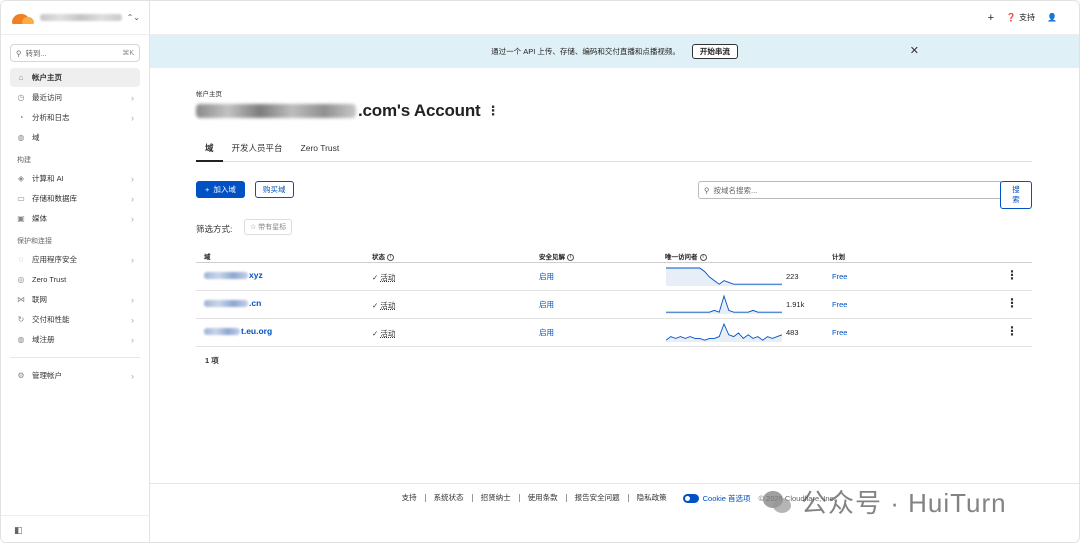 Image resolution: width=1080 pixels, height=543 pixels. I want to click on sidebar-item-registrar: ◍ 域注册 ›, so click(75, 339).